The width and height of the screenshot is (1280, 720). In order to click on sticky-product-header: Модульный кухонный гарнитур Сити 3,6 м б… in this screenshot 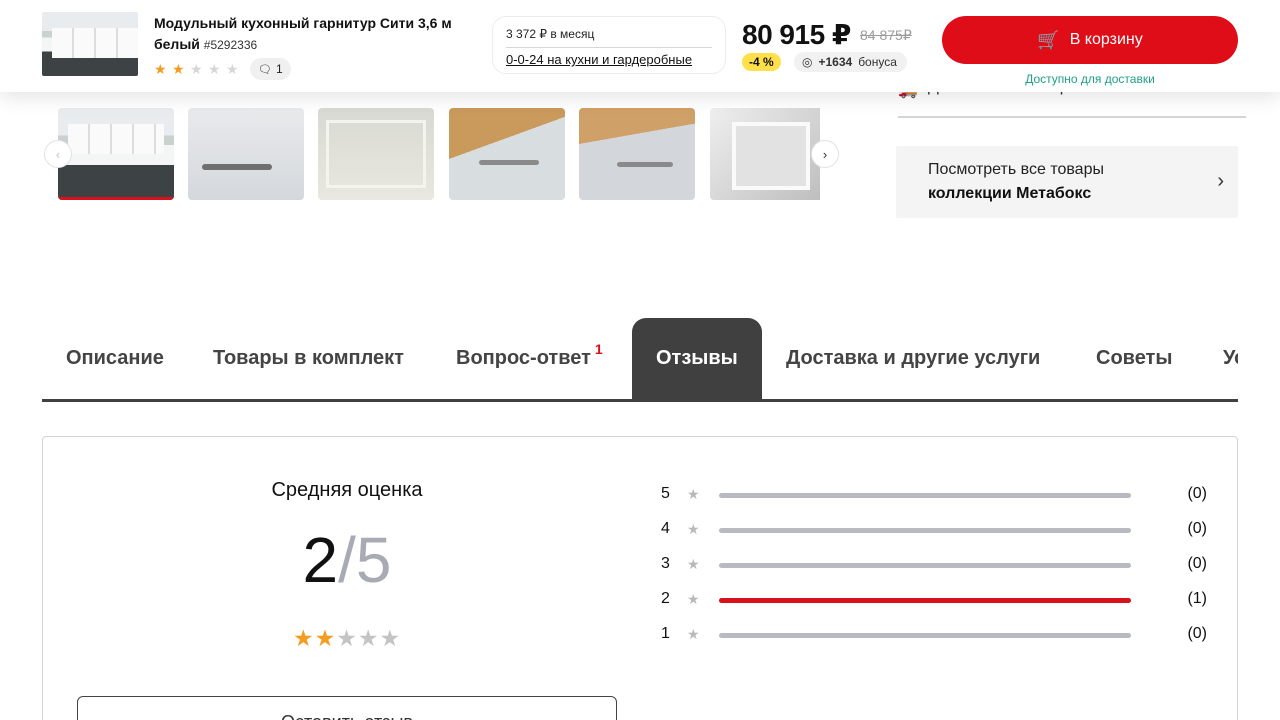, I will do `click(640, 46)`.